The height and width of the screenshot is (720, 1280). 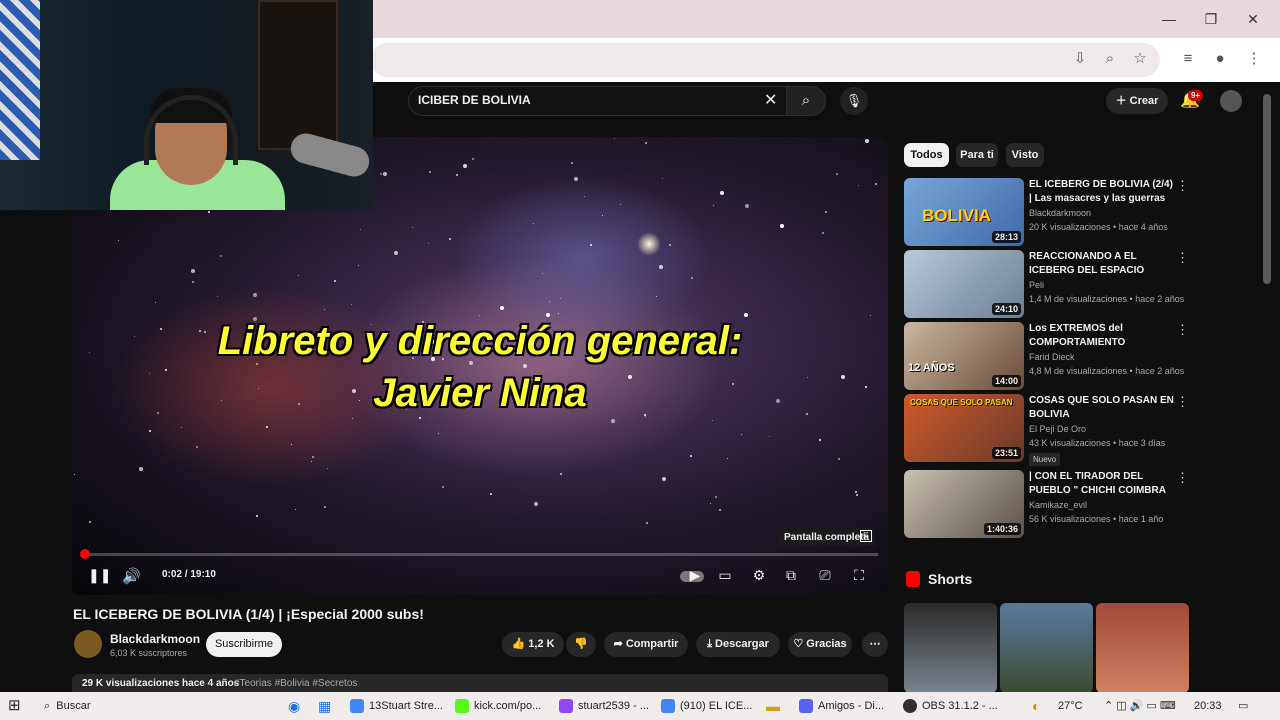 I want to click on more-actions-icon: ⋯, so click(x=875, y=644).